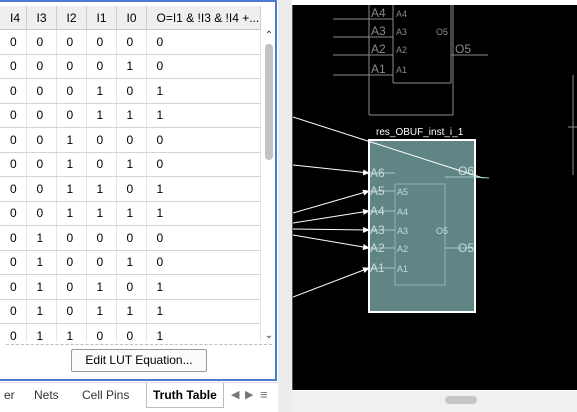 This screenshot has height=412, width=577. Describe the element at coordinates (463, 49) in the screenshot. I see `top-cell-output-label: O5` at that location.